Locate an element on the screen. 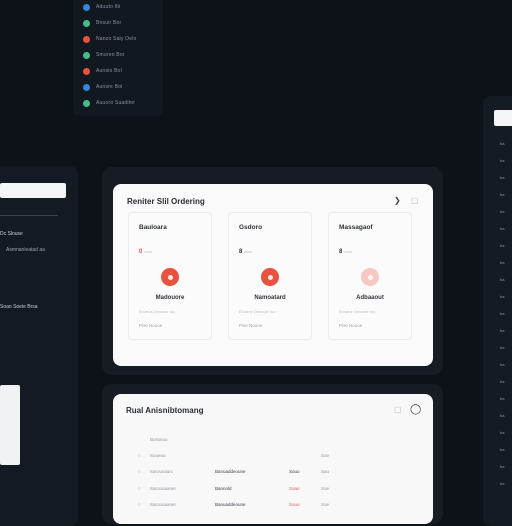 This screenshot has width=512, height=526. status-list-label: Aduuto Ilti is located at coordinates (108, 7).